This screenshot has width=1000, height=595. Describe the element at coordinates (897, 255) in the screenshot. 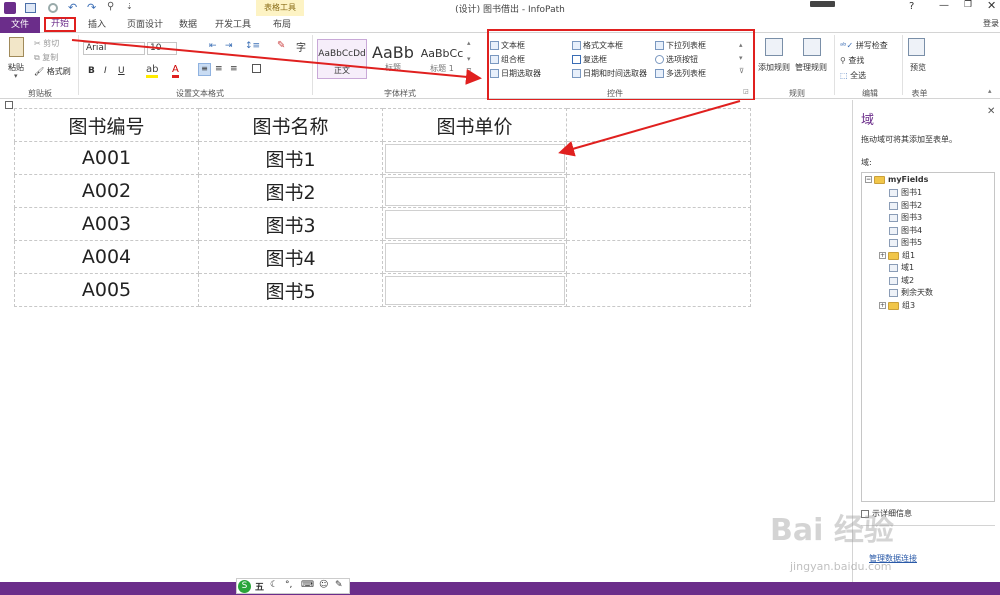

I see `tree-item-group: + 组1` at that location.